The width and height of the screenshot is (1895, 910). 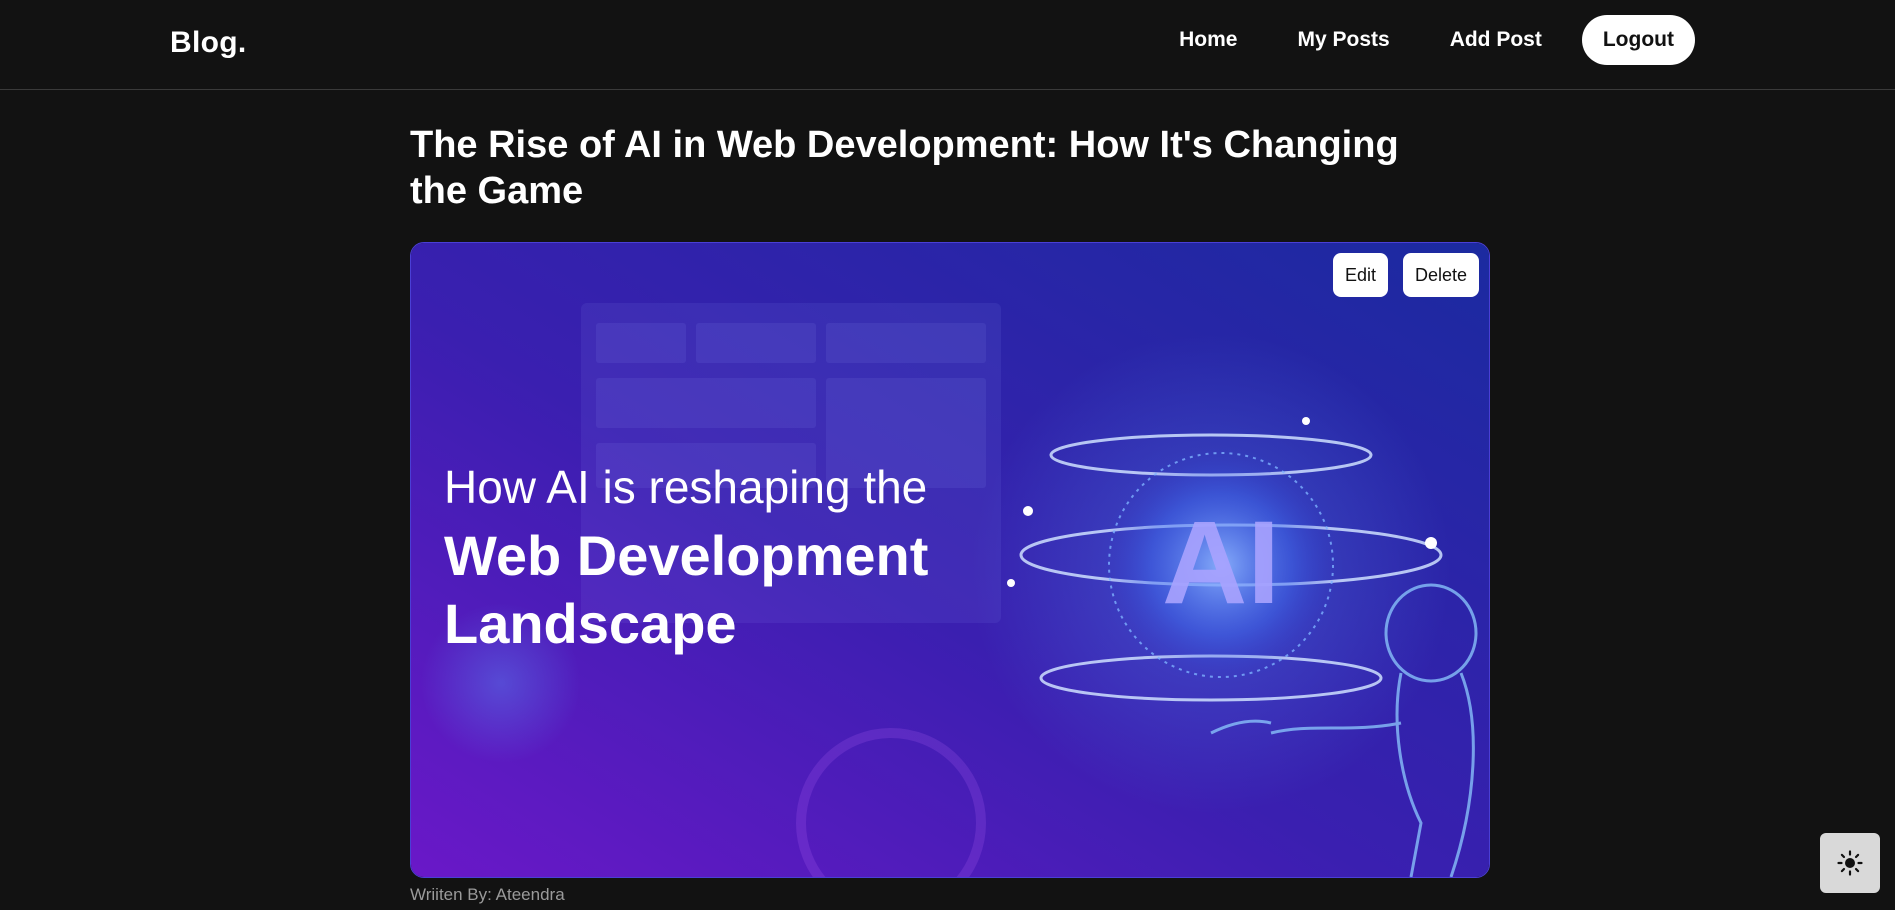 What do you see at coordinates (590, 623) in the screenshot?
I see `image-line3: Landscape` at bounding box center [590, 623].